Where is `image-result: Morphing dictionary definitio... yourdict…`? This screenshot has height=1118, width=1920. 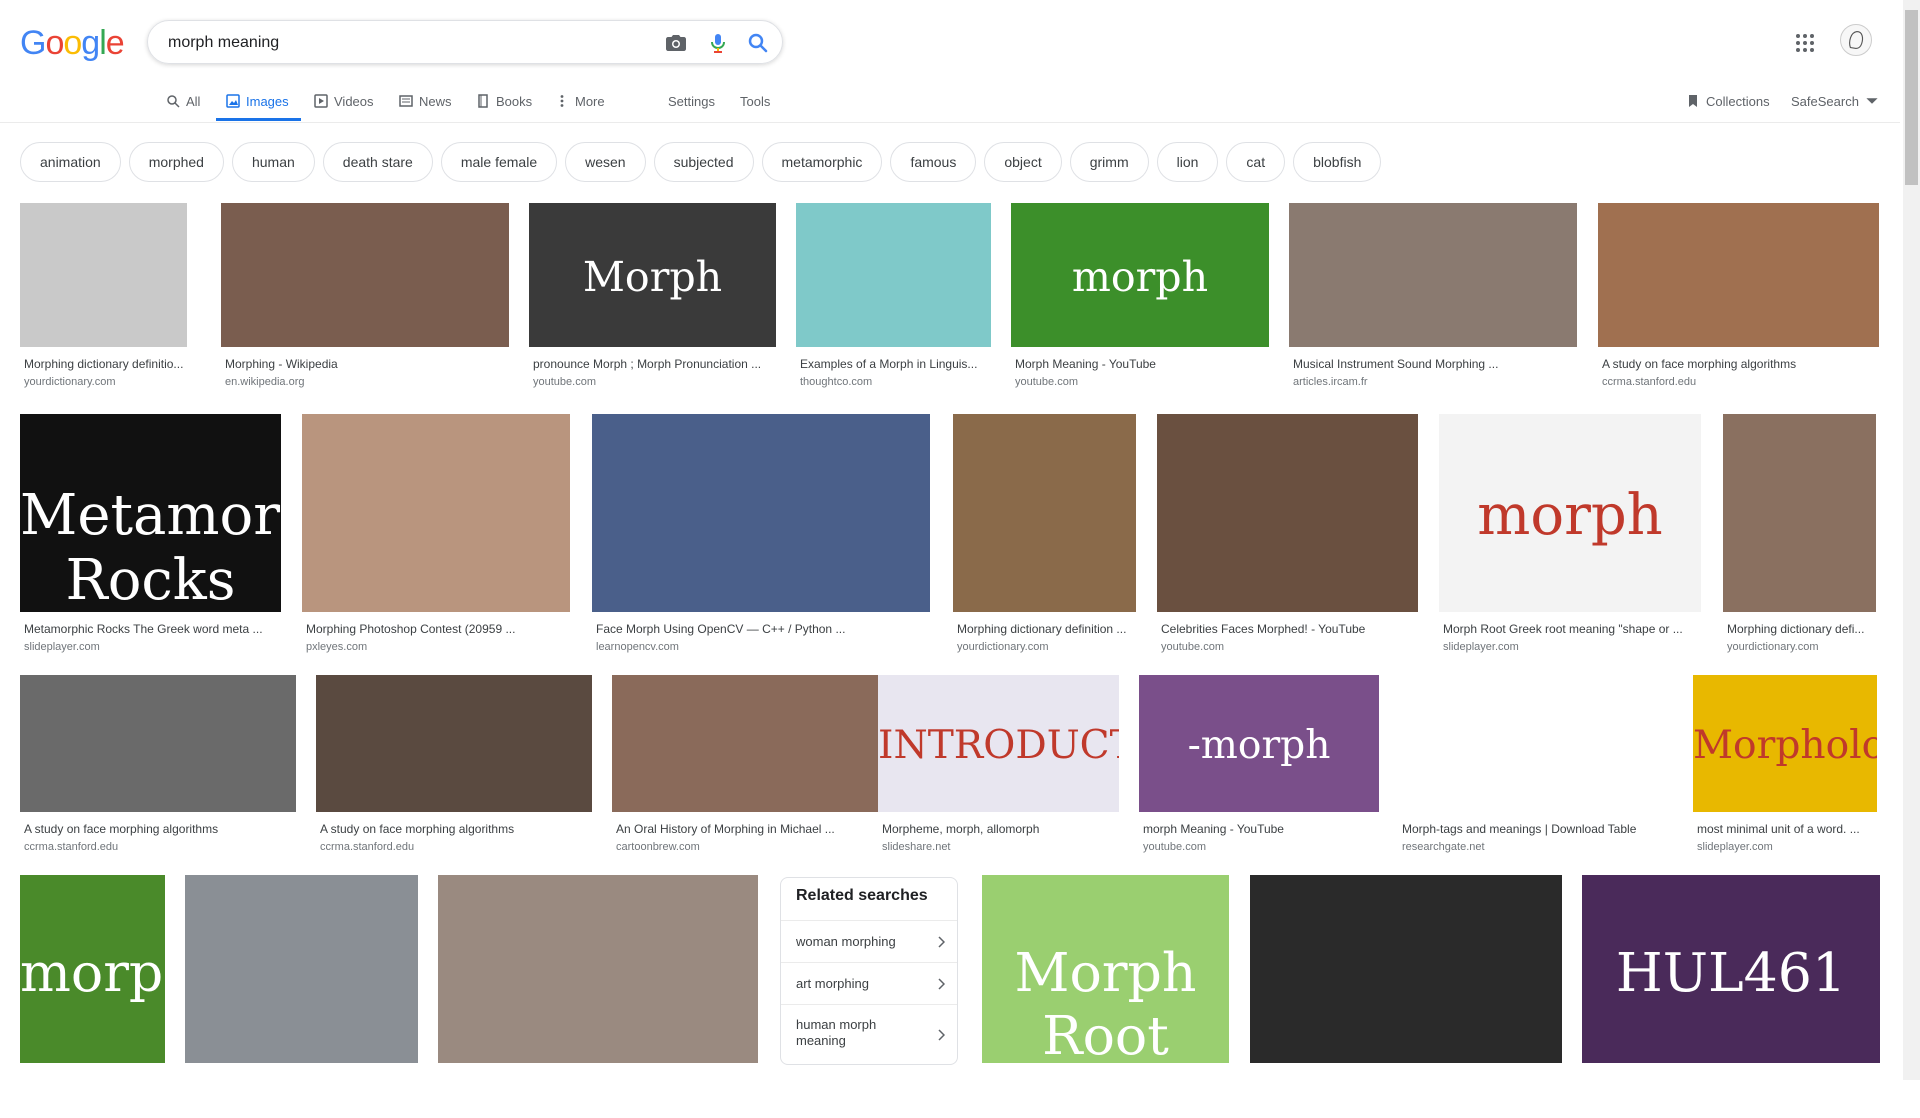
image-result: Morphing dictionary definitio... yourdict… is located at coordinates (103, 302).